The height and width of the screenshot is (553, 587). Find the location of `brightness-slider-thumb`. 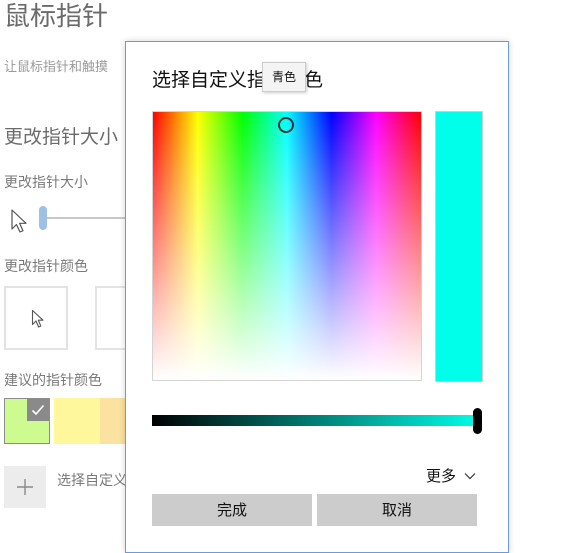

brightness-slider-thumb is located at coordinates (477, 421).